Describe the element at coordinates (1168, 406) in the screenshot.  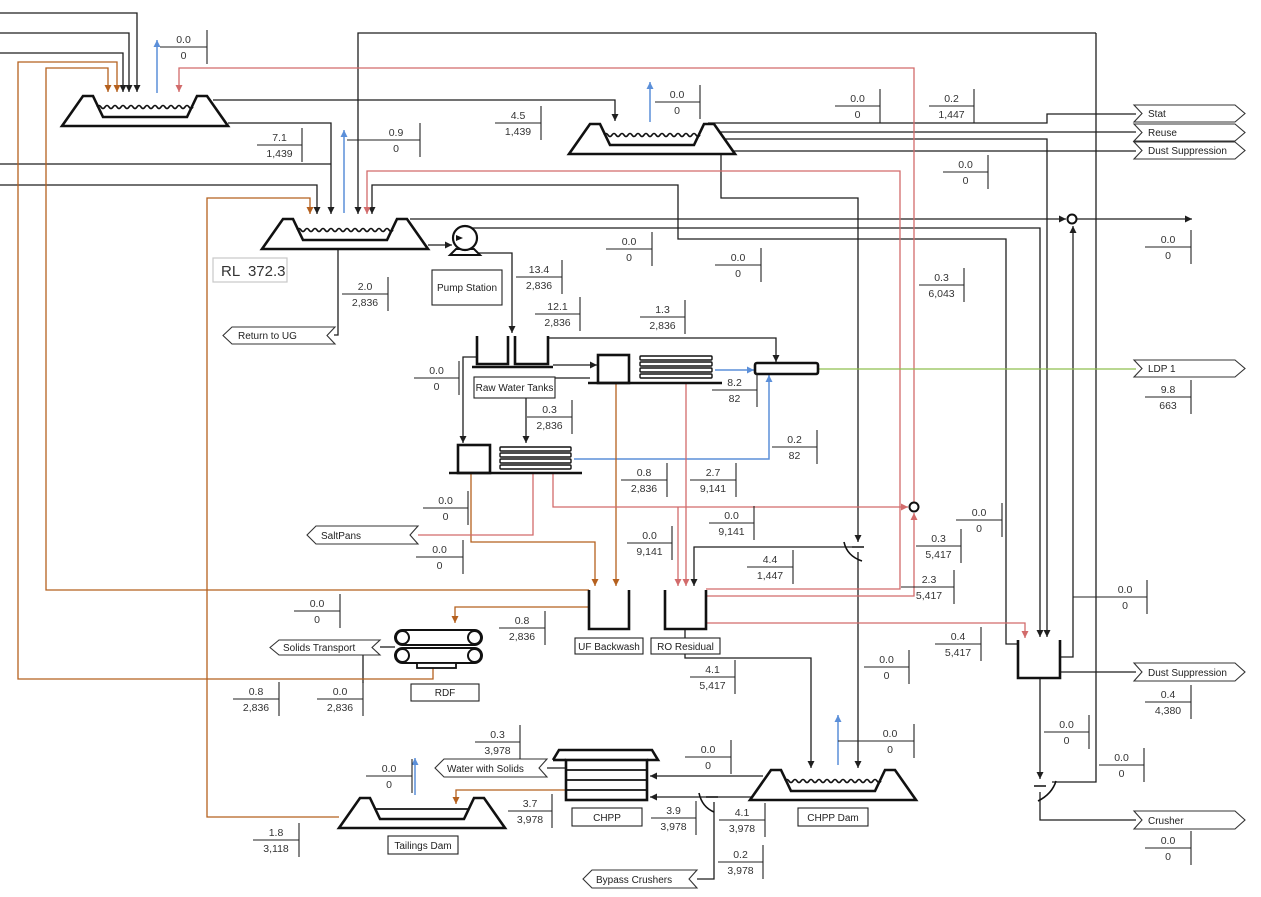
I see `flow-label-lower-value: 663` at that location.